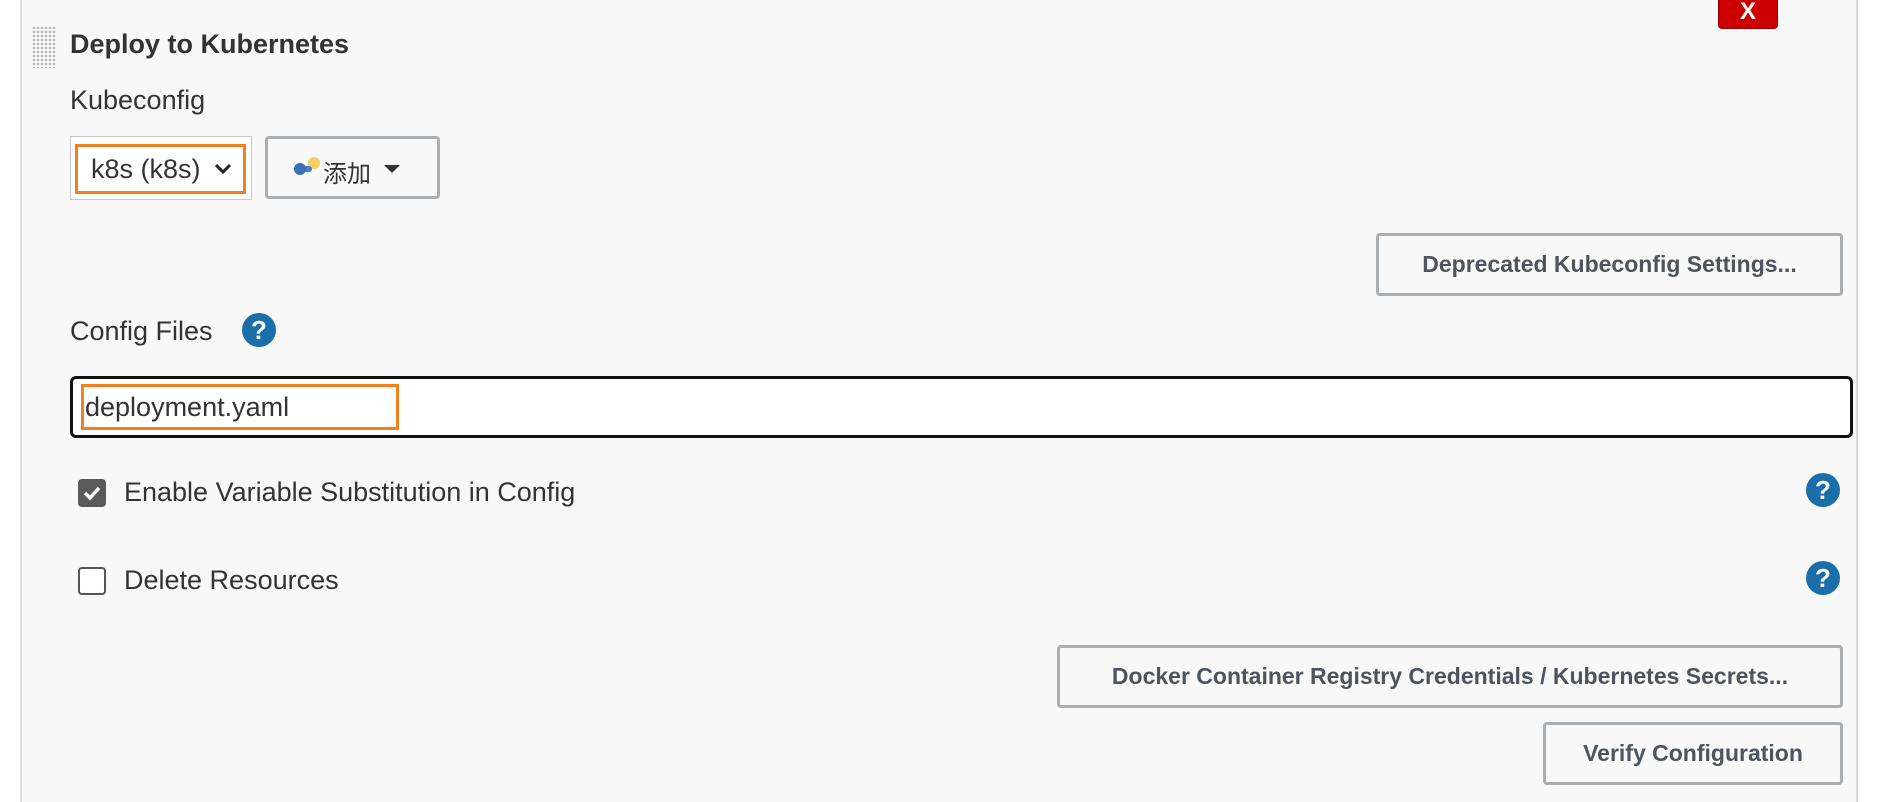 This screenshot has width=1896, height=802. Describe the element at coordinates (349, 492) in the screenshot. I see `enable-substitution-label: Enable Variable Substitution in Config` at that location.